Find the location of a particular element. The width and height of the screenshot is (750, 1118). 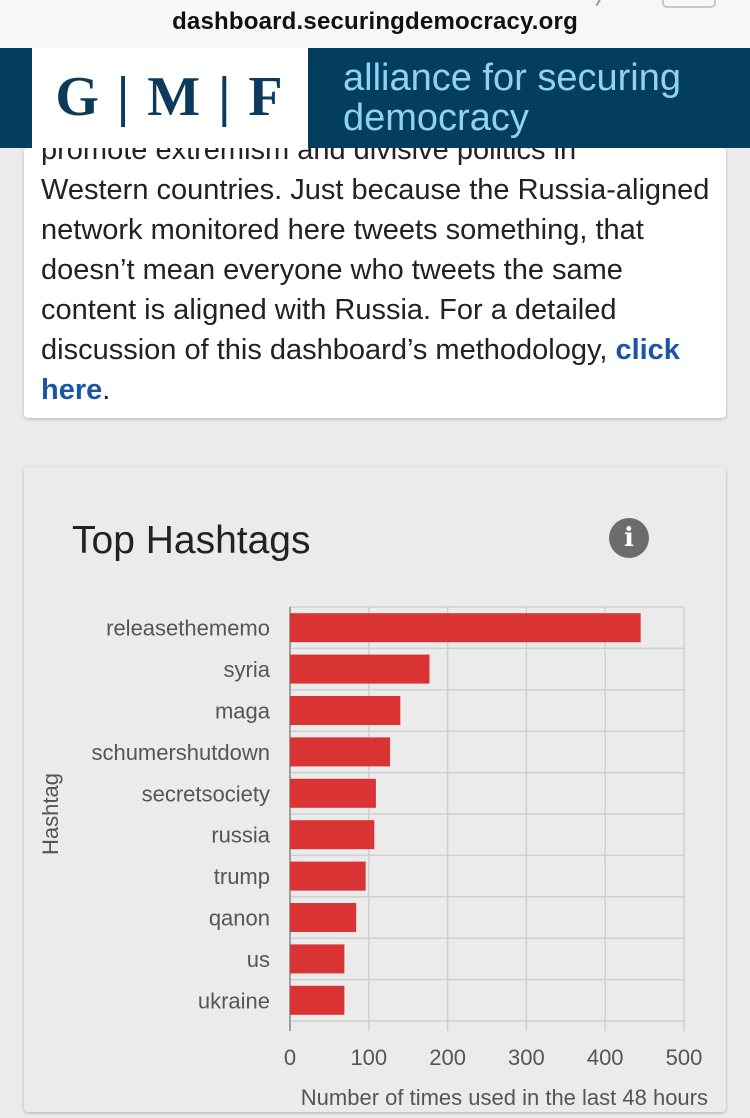

bar-syria is located at coordinates (360, 669).